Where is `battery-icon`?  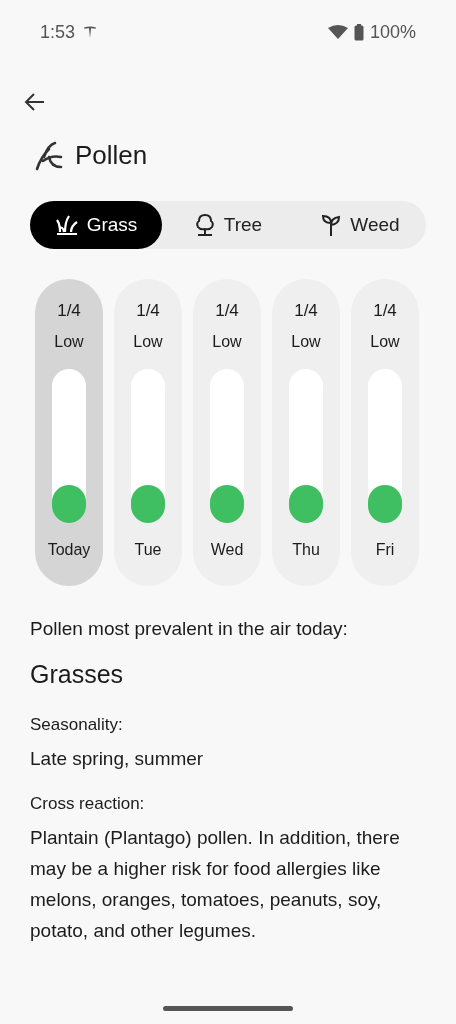 battery-icon is located at coordinates (358, 32).